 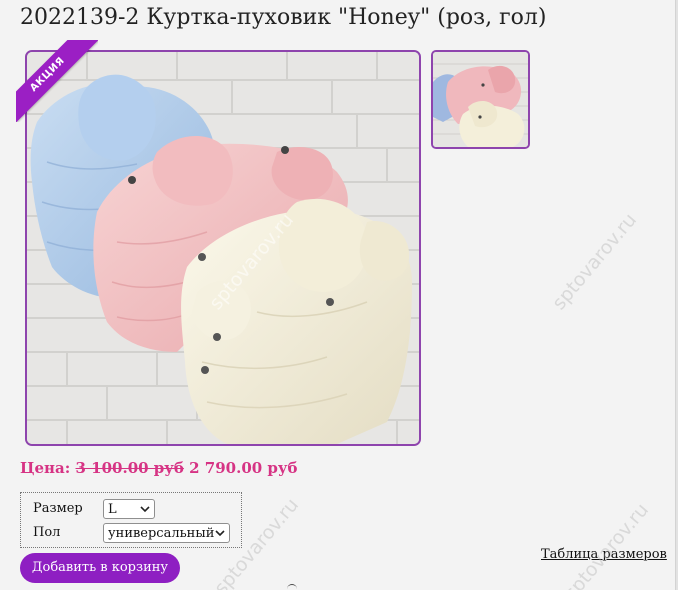 I want to click on gender-select-value: универсальный, so click(x=161, y=533).